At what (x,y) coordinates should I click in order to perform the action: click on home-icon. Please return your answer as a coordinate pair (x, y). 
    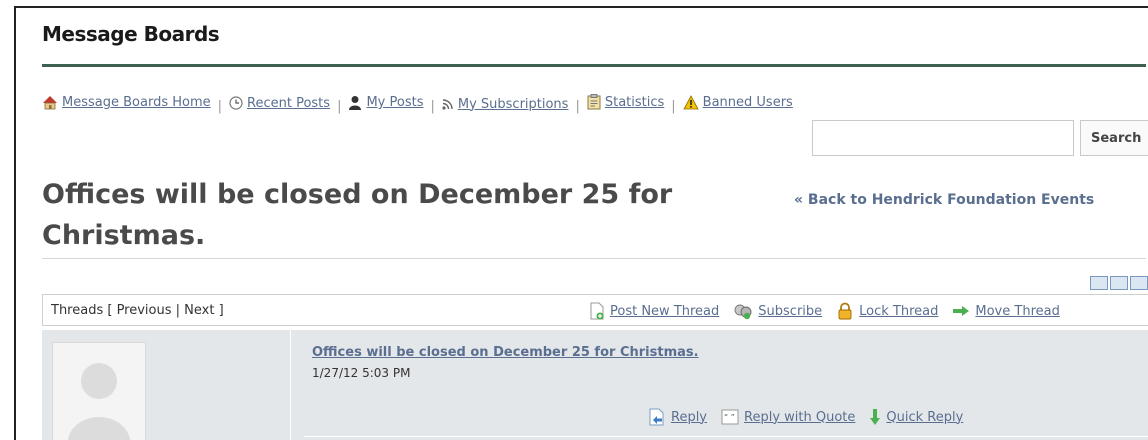
    Looking at the image, I should click on (50, 103).